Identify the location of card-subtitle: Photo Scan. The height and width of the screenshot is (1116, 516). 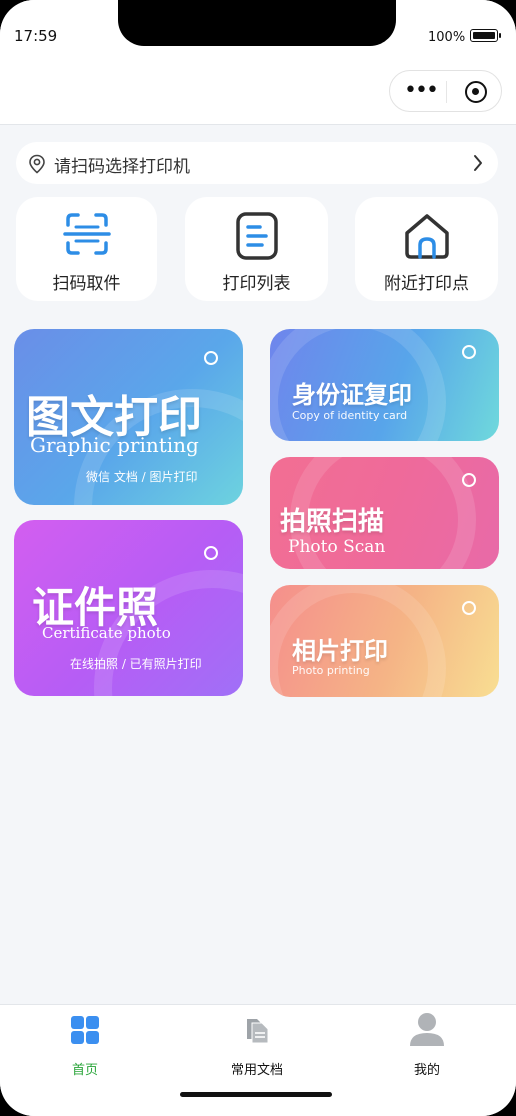
(337, 547).